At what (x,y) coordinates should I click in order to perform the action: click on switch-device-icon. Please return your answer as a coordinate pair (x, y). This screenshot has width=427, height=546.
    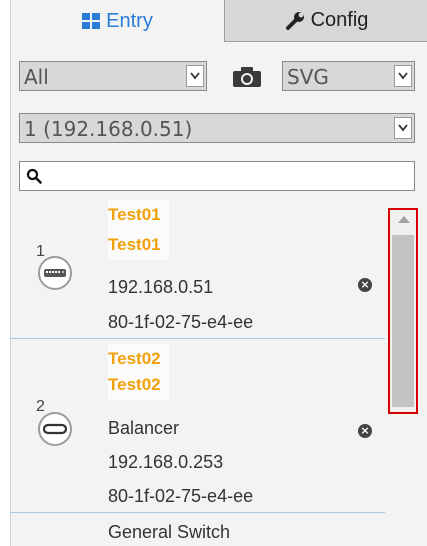
    Looking at the image, I should click on (55, 273).